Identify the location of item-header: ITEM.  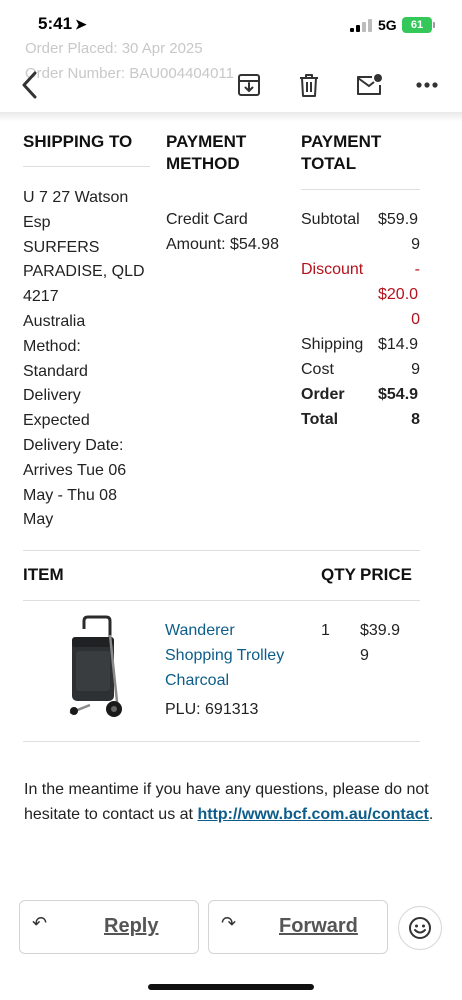
(43, 574).